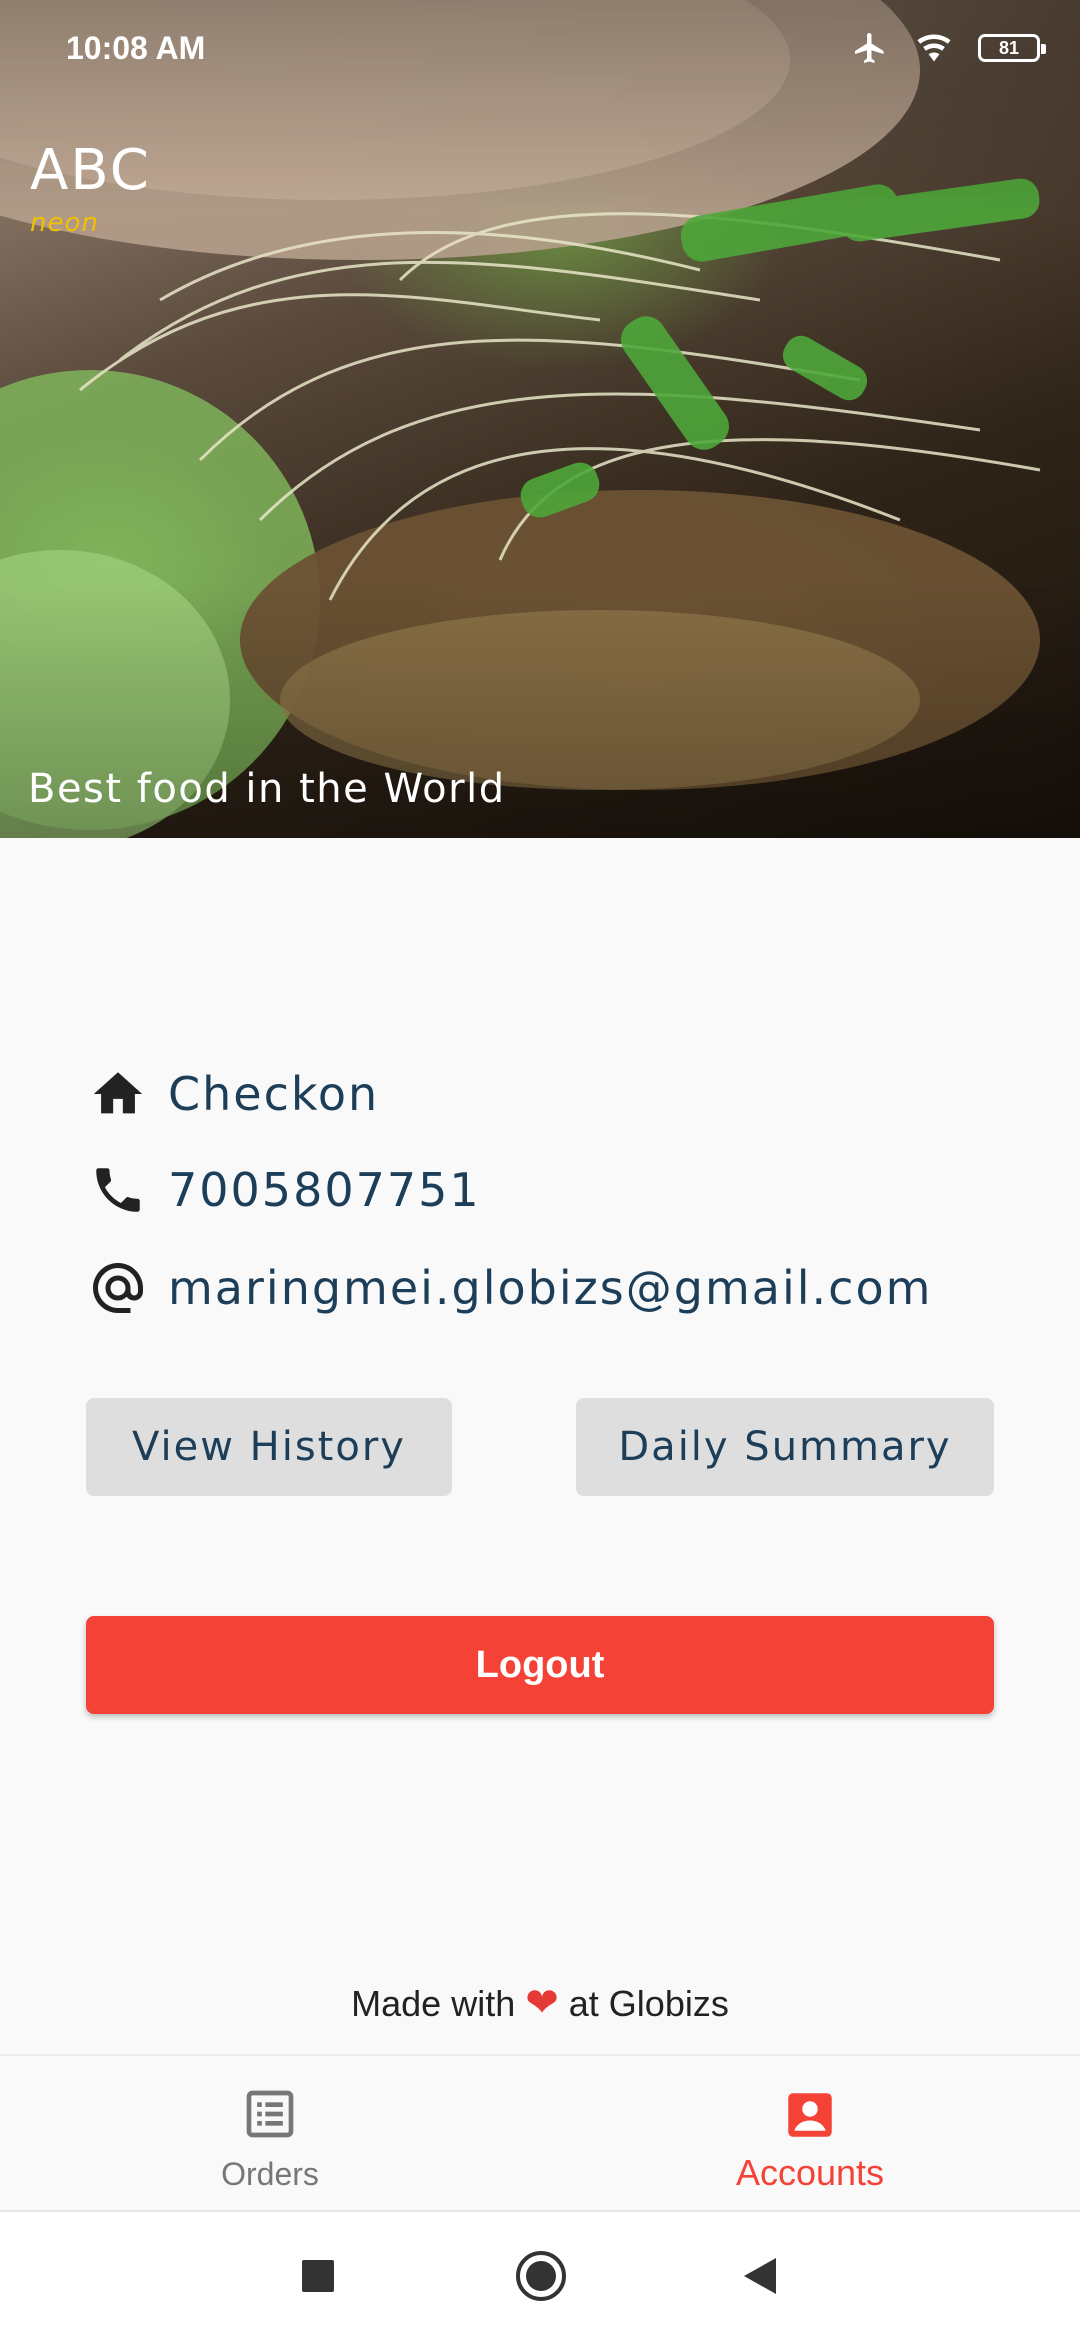  I want to click on nav-tab-orders: Orders, so click(270, 2134).